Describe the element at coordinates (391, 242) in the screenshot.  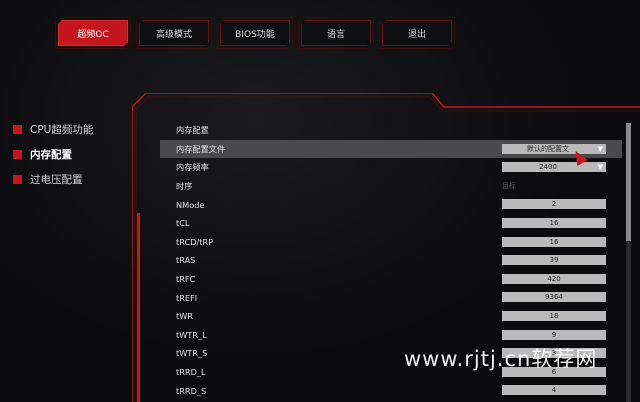
I see `timing-row-trcd-trp: tRCD/tRP 16` at that location.